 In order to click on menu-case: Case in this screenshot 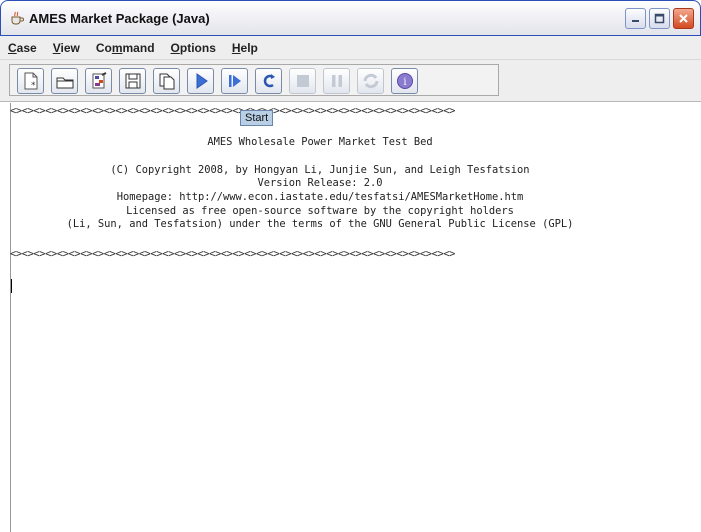, I will do `click(22, 48)`.